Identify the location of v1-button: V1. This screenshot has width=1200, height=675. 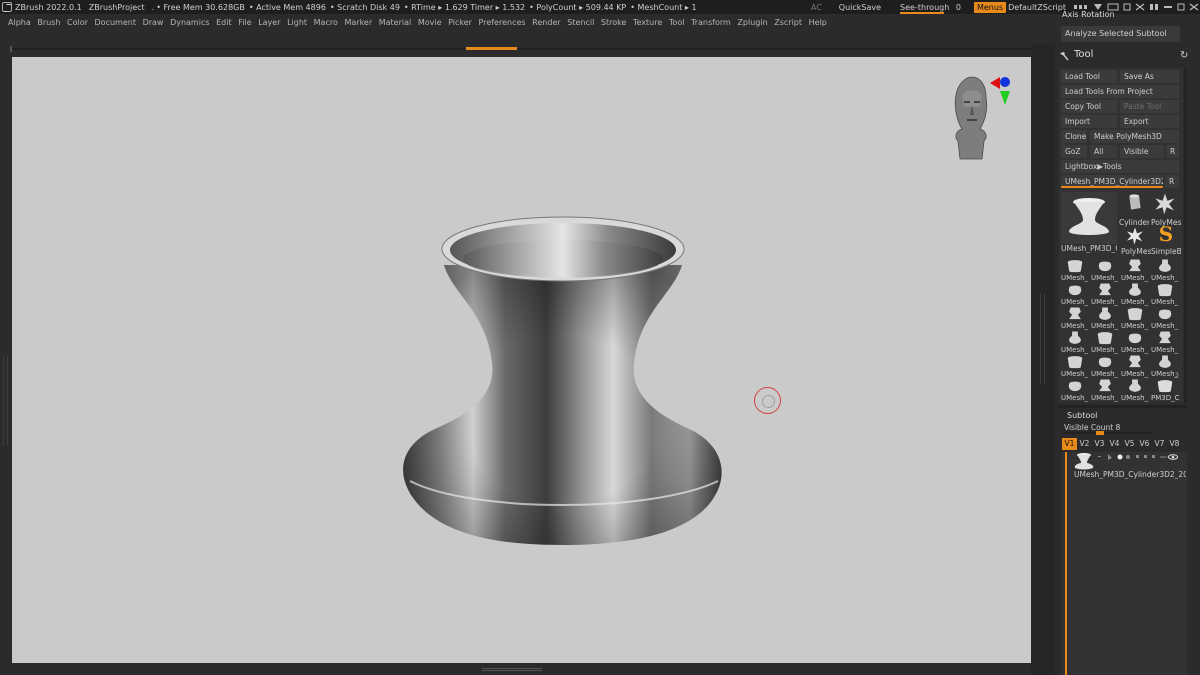
(1069, 444).